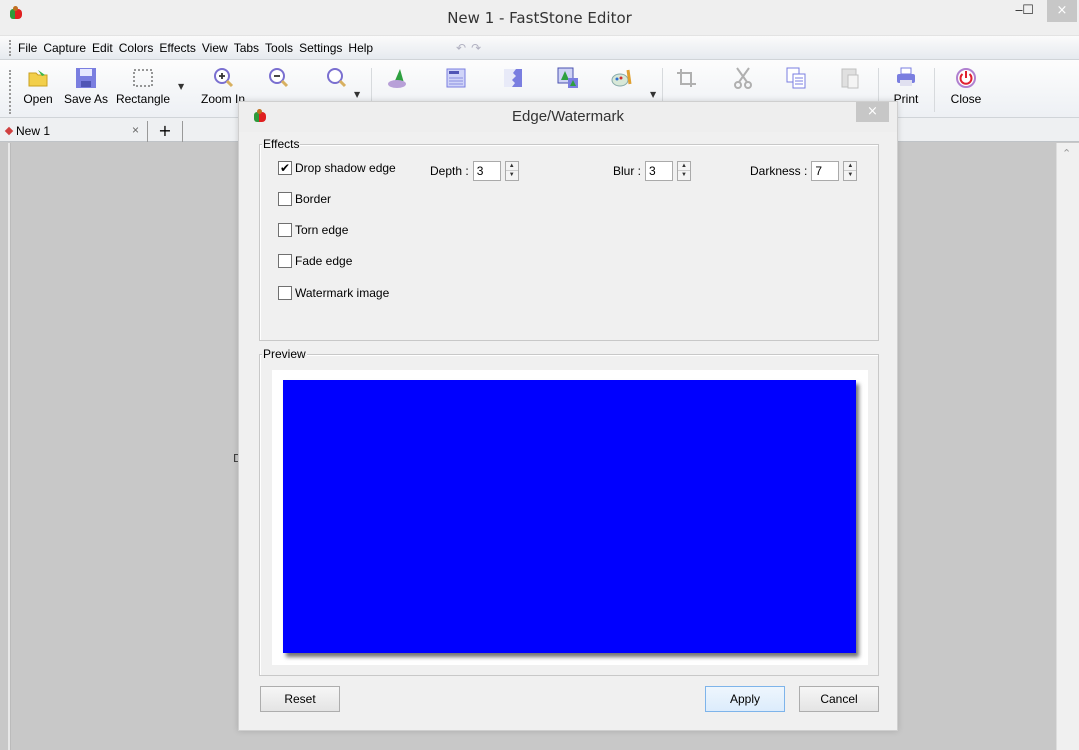  Describe the element at coordinates (284, 354) in the screenshot. I see `preview-legend: Preview` at that location.